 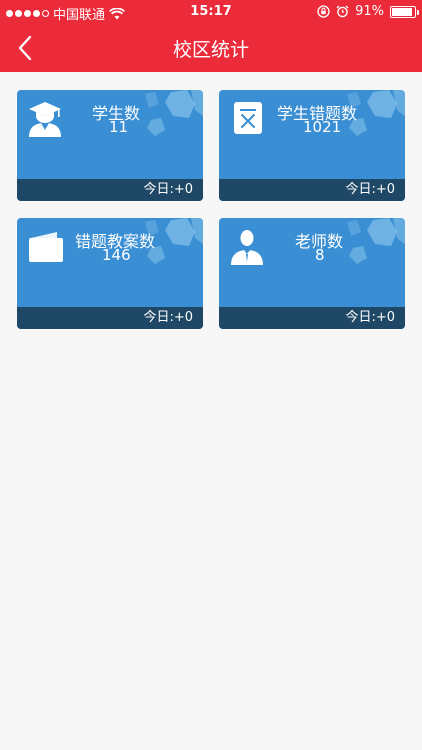 I want to click on stat-card-teachers: 老师数 8 今日:+0, so click(x=312, y=273).